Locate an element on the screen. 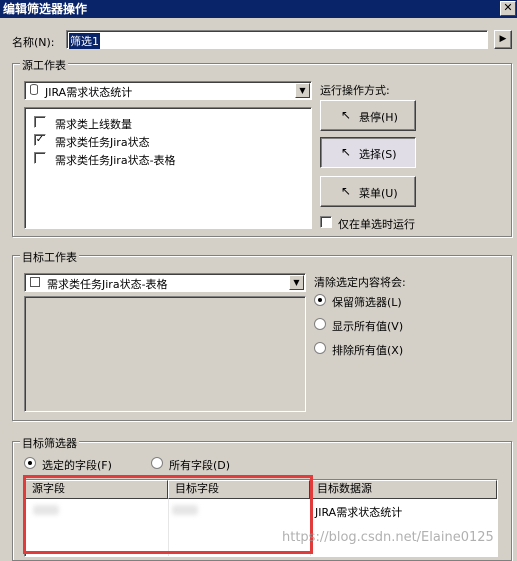 This screenshot has height=561, width=517. list-item-label: 需求类上线数量 is located at coordinates (93, 124).